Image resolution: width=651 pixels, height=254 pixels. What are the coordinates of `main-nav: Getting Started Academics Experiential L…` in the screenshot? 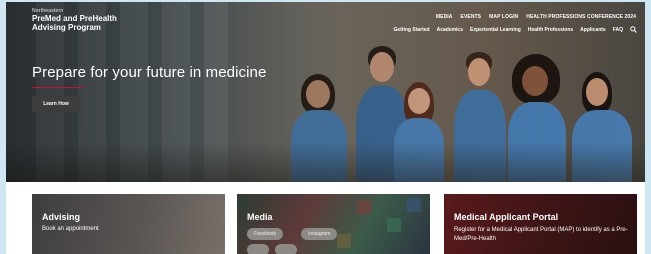 It's located at (515, 29).